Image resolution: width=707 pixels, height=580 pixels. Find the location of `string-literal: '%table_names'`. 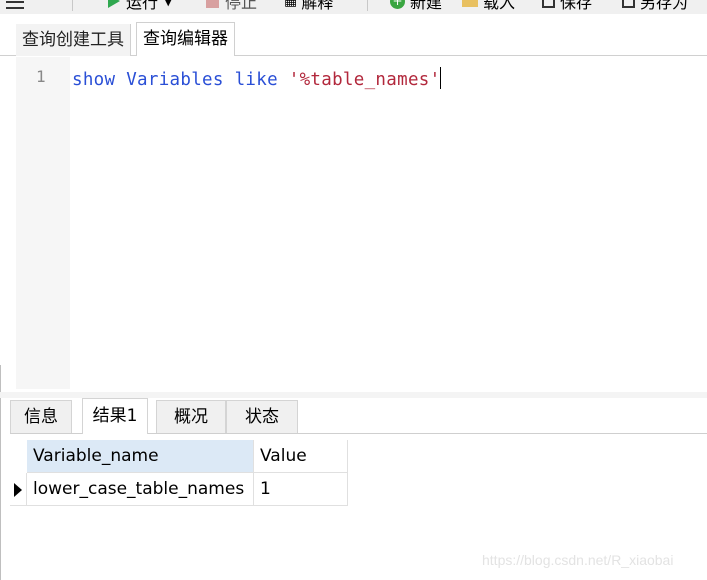

string-literal: '%table_names' is located at coordinates (364, 80).